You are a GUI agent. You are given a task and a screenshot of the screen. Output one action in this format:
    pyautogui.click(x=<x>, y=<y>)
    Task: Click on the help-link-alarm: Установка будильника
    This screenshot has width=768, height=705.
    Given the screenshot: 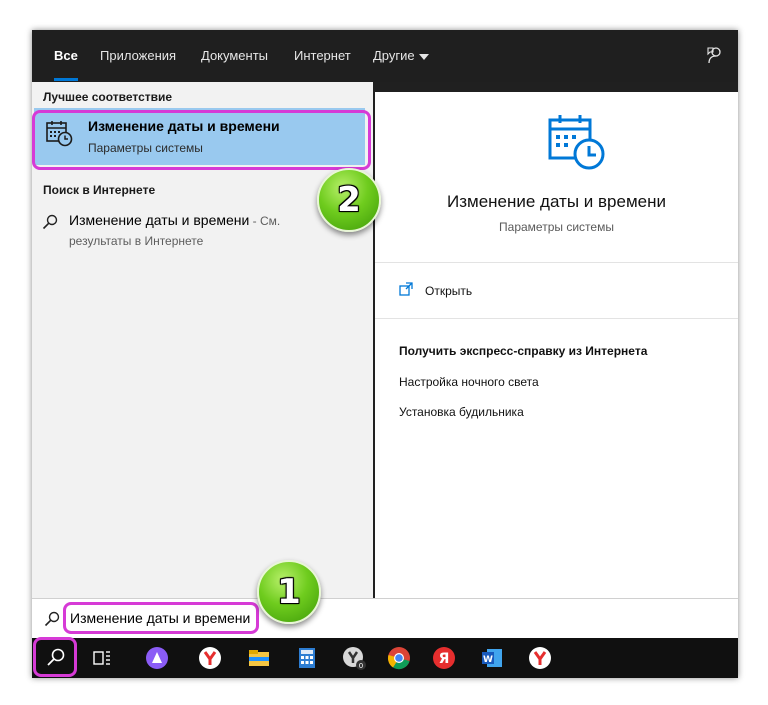 What is the action you would take?
    pyautogui.click(x=461, y=412)
    